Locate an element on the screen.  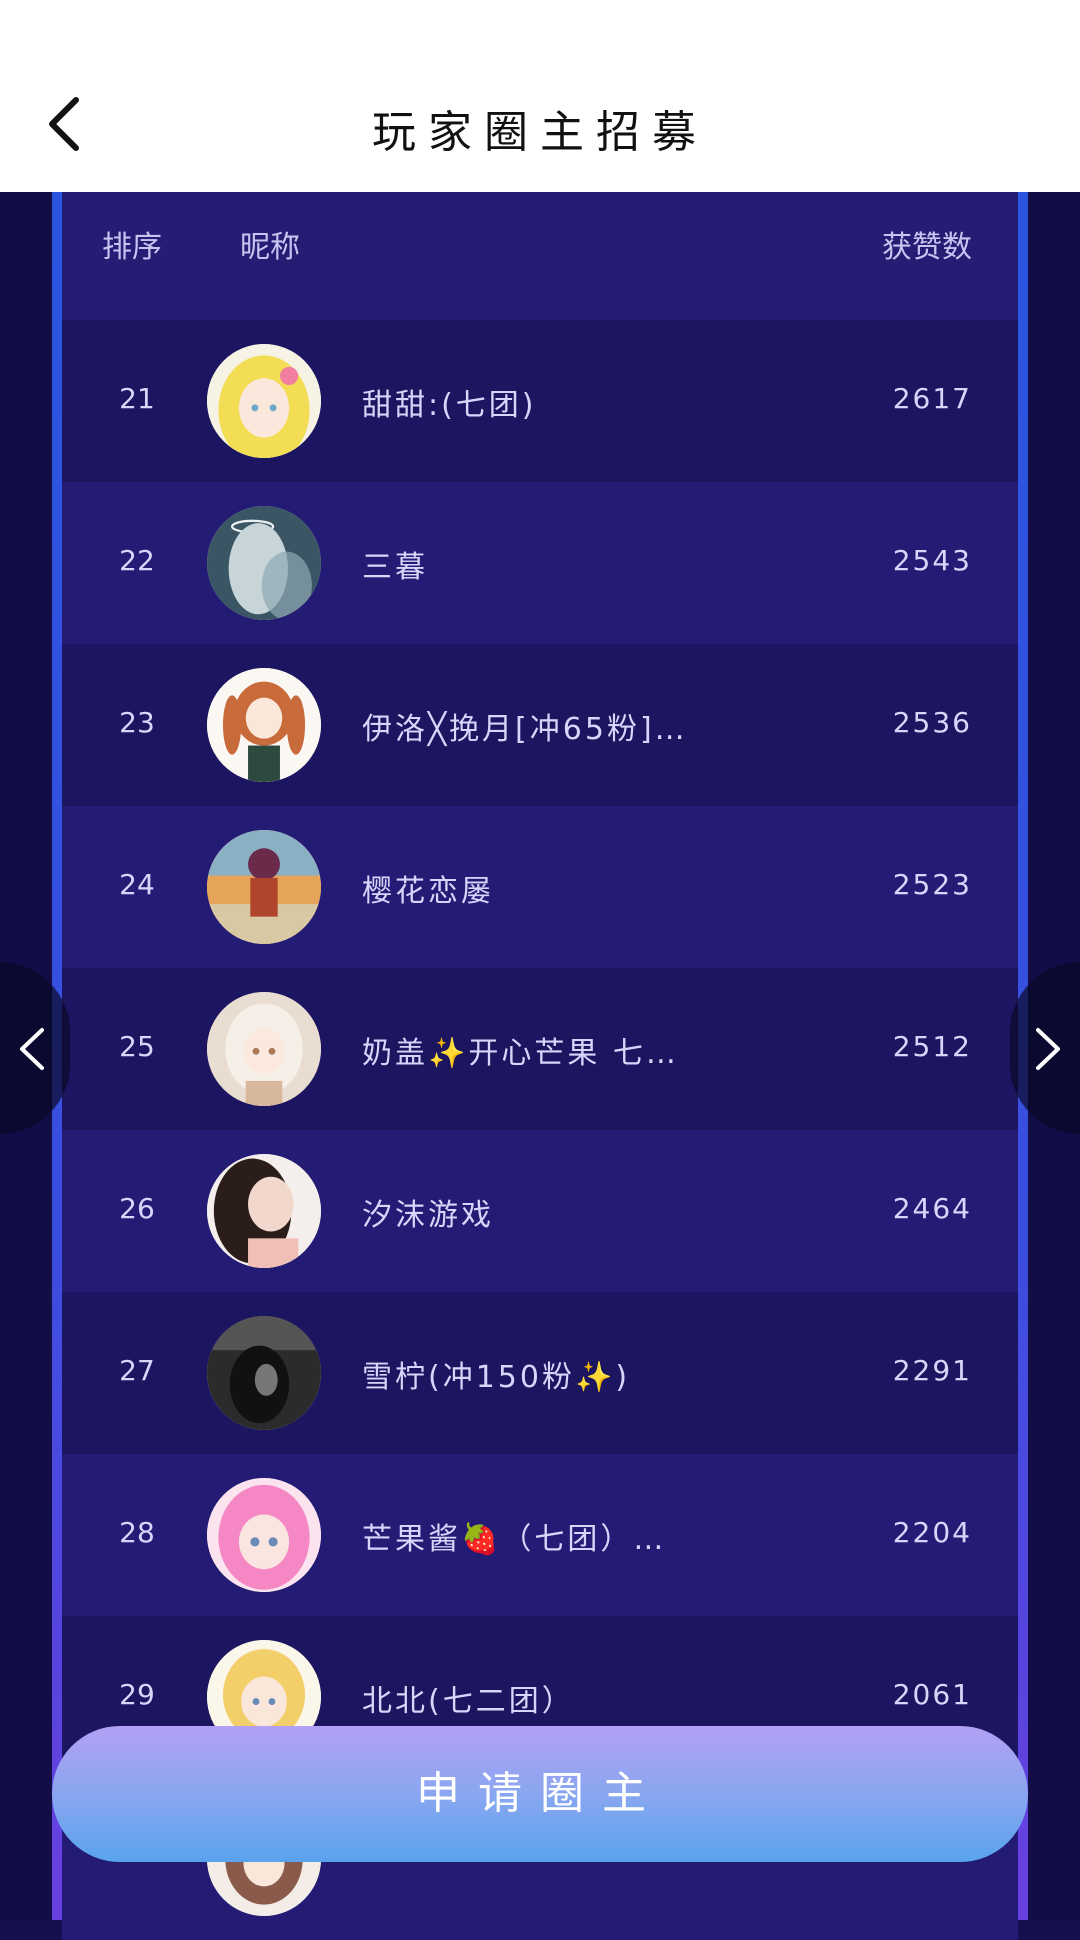
row-likes: 2617 is located at coordinates (932, 398).